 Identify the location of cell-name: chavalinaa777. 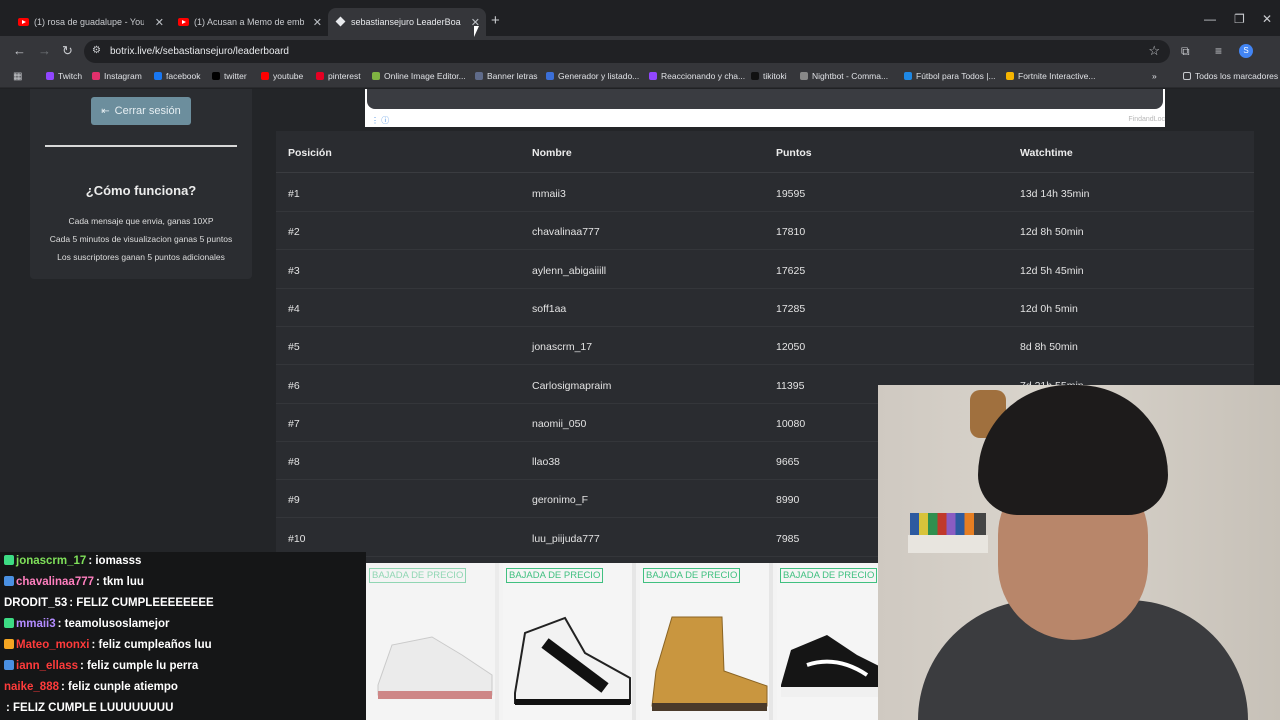
(566, 232).